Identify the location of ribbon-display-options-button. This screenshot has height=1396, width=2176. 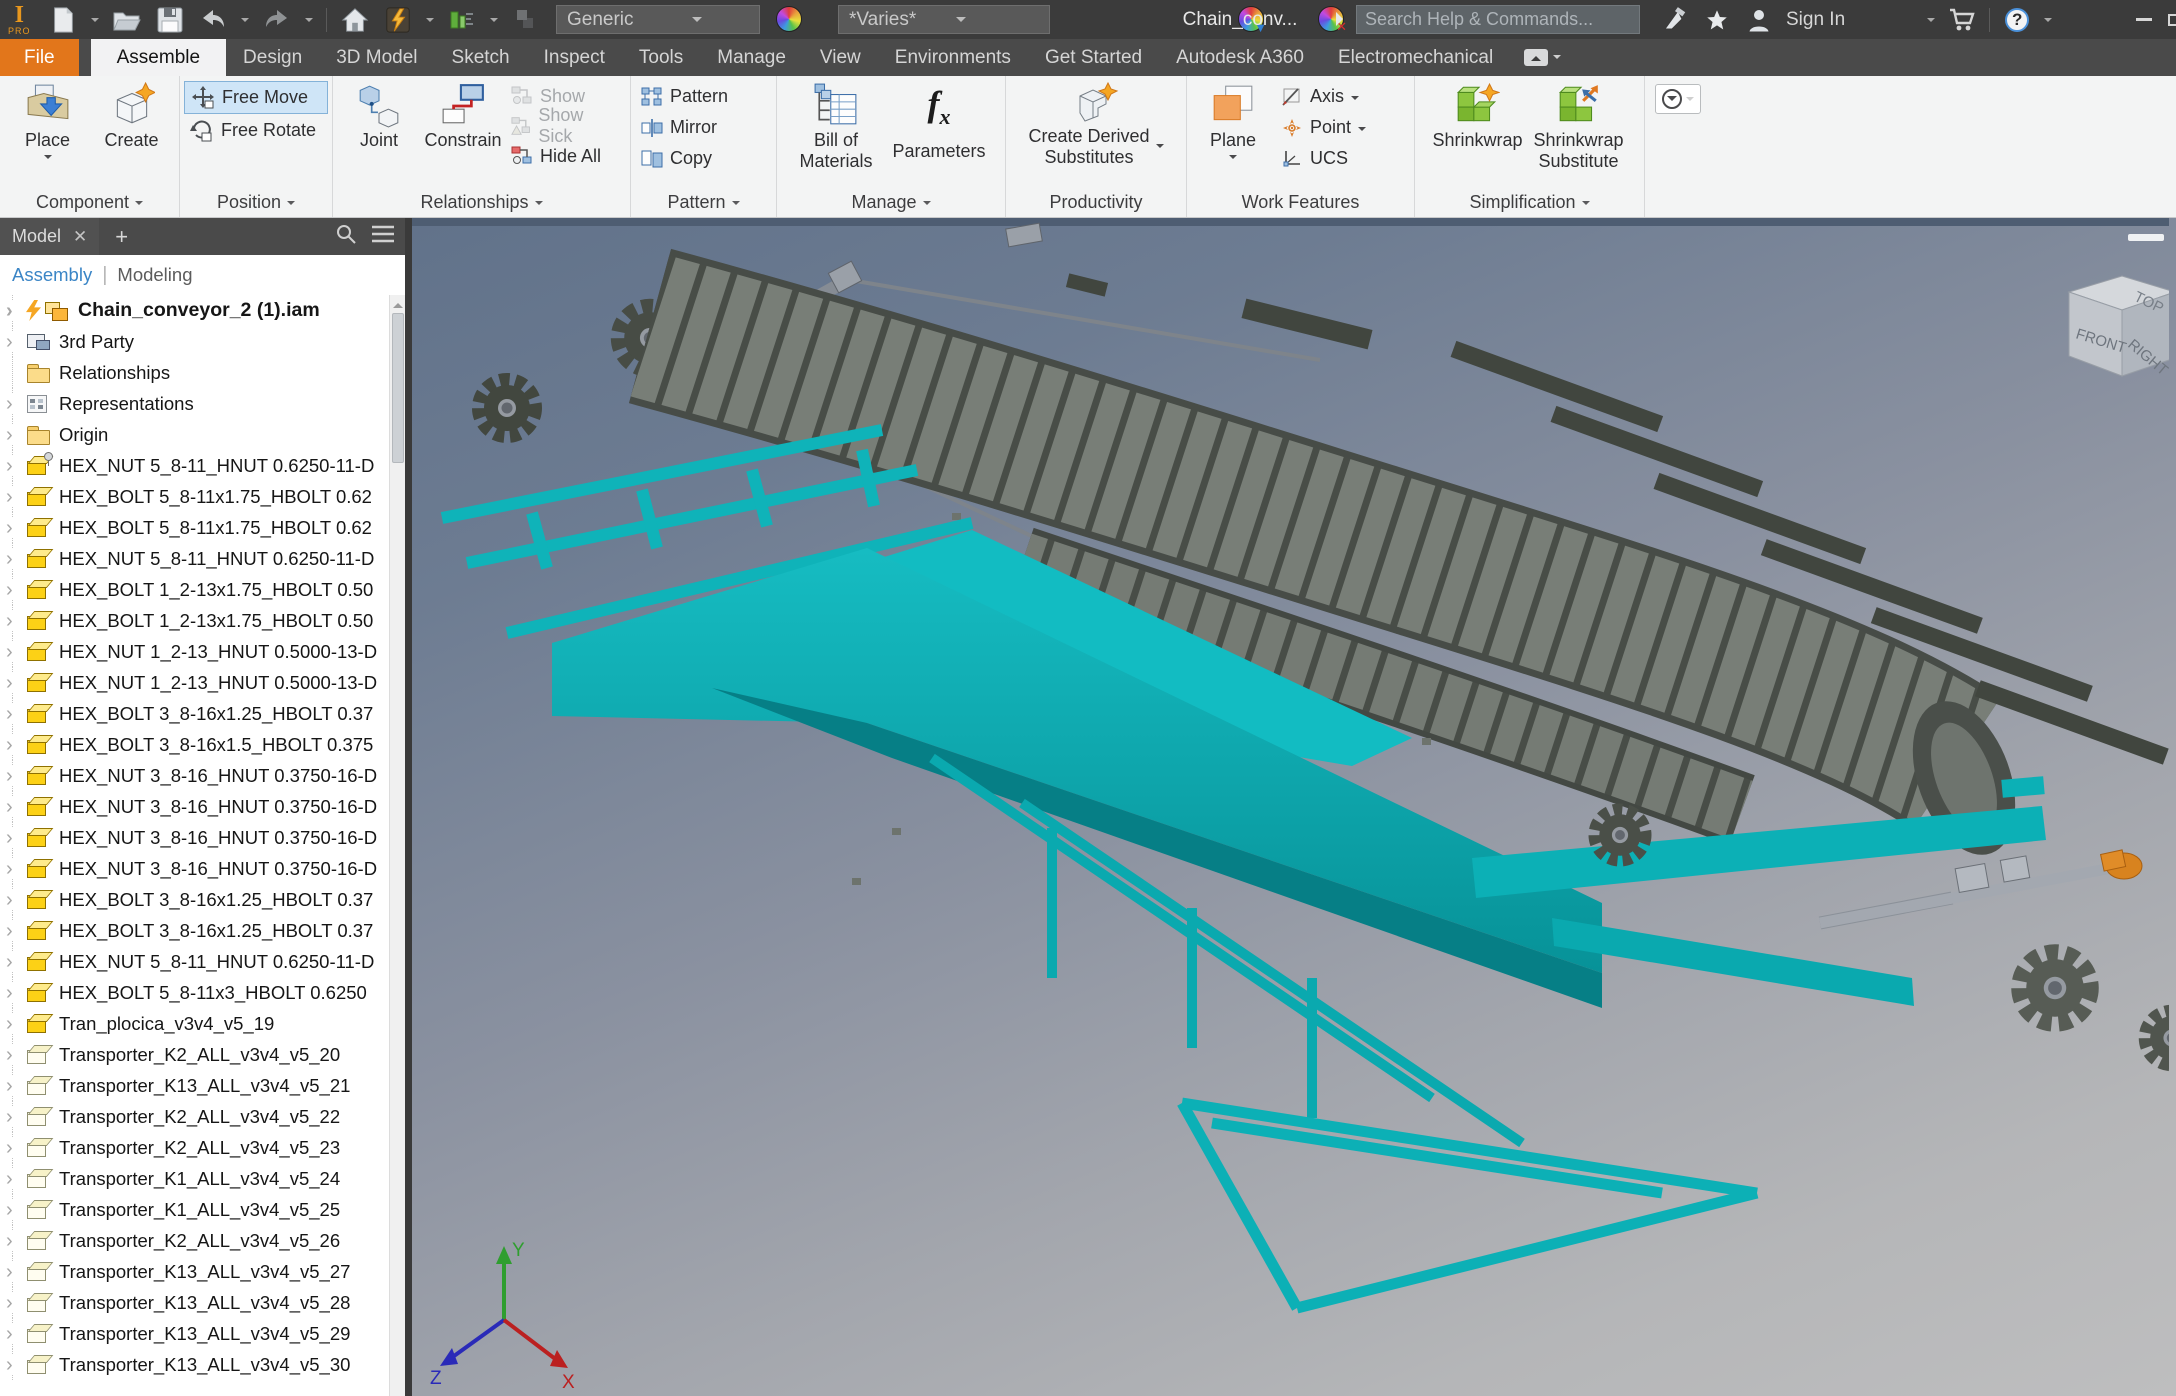
(1678, 99).